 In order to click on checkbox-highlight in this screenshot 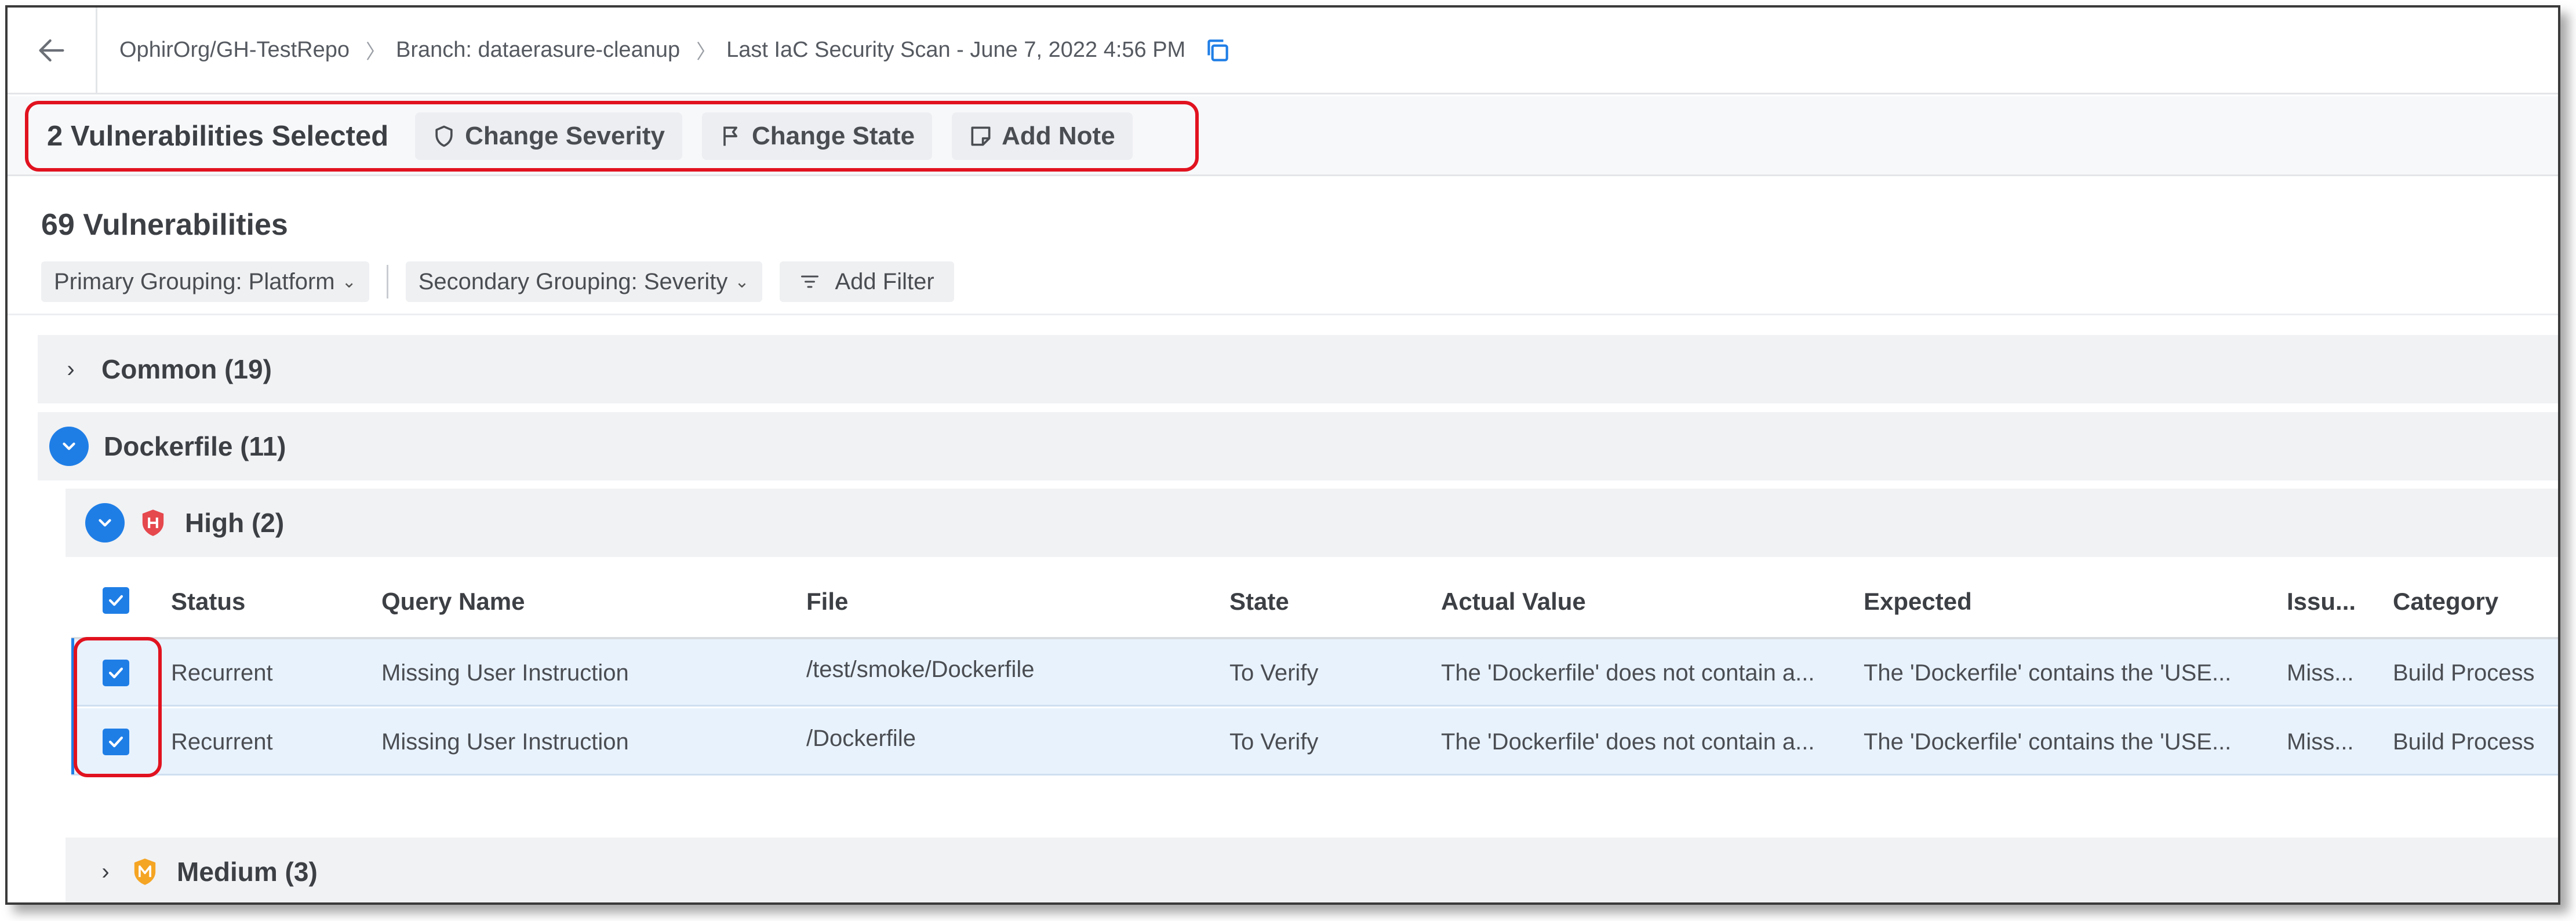, I will do `click(118, 707)`.